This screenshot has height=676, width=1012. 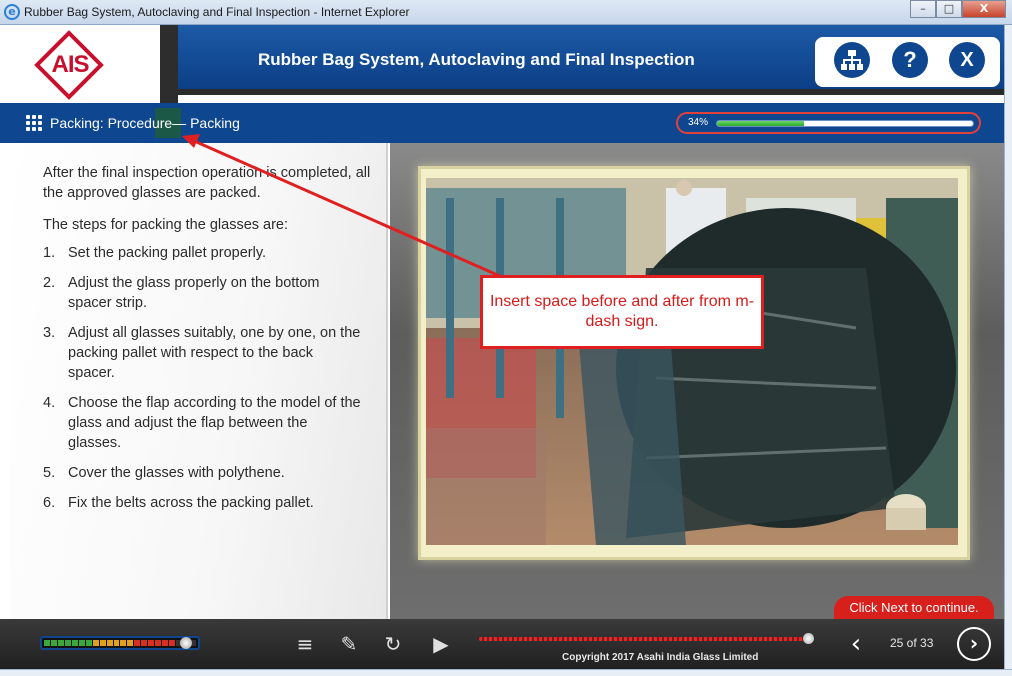 I want to click on next-button: ›, so click(x=974, y=644).